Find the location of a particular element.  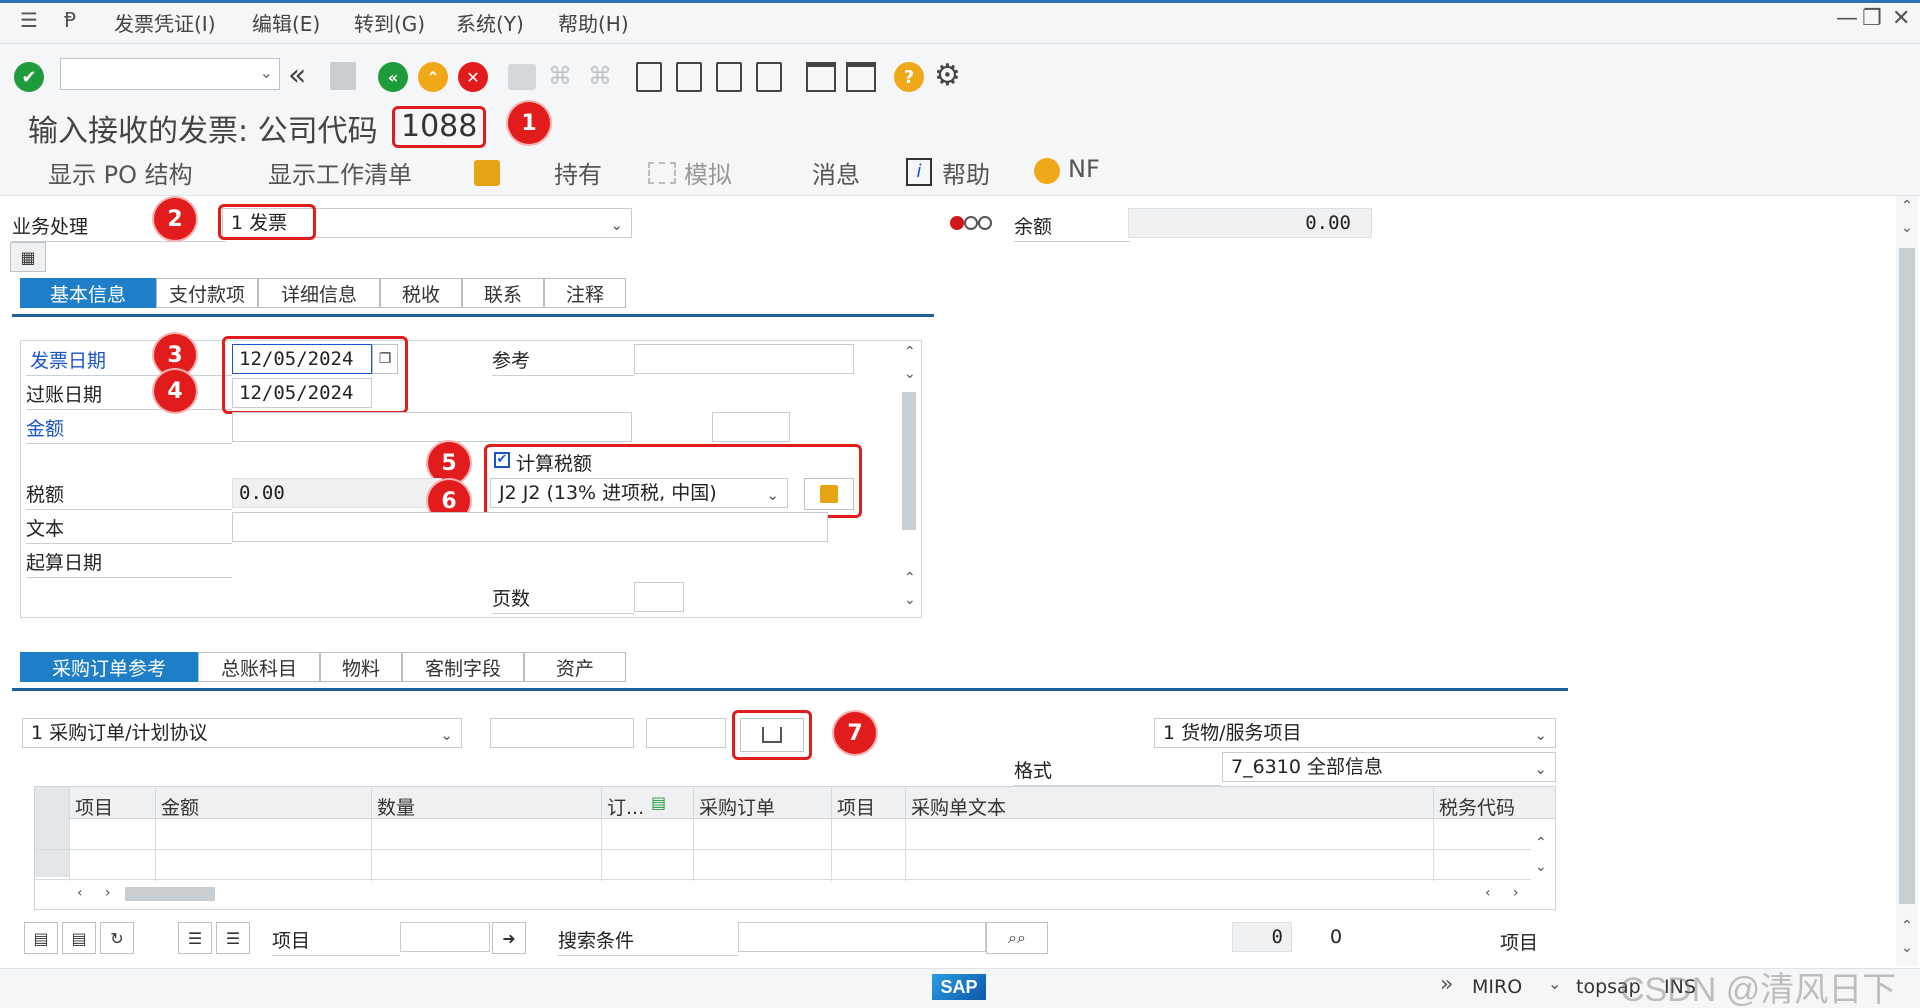

simulate-button: 模拟 is located at coordinates (708, 172).